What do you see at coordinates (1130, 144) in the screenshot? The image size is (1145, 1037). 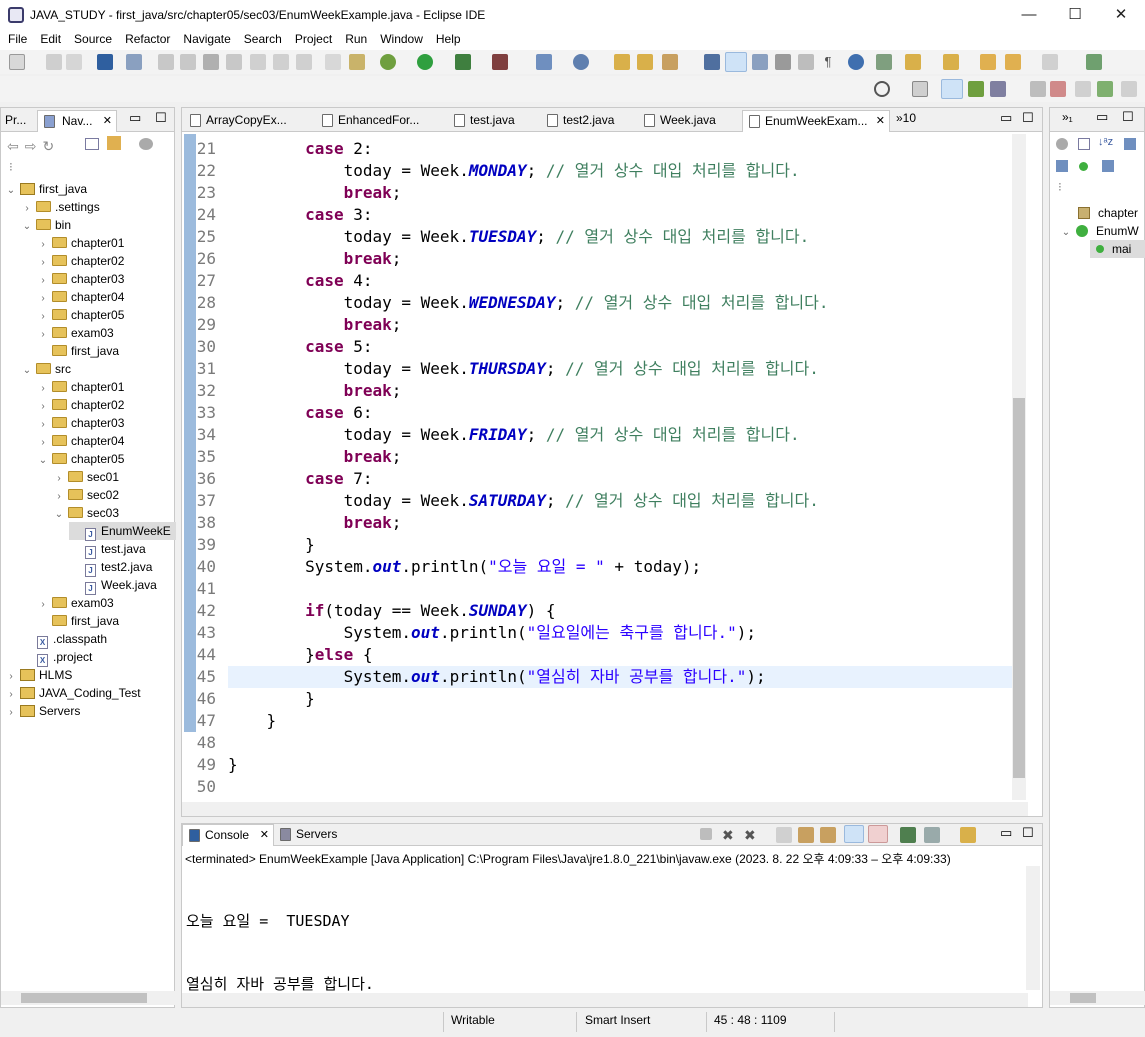 I see `hide-fields-icon` at bounding box center [1130, 144].